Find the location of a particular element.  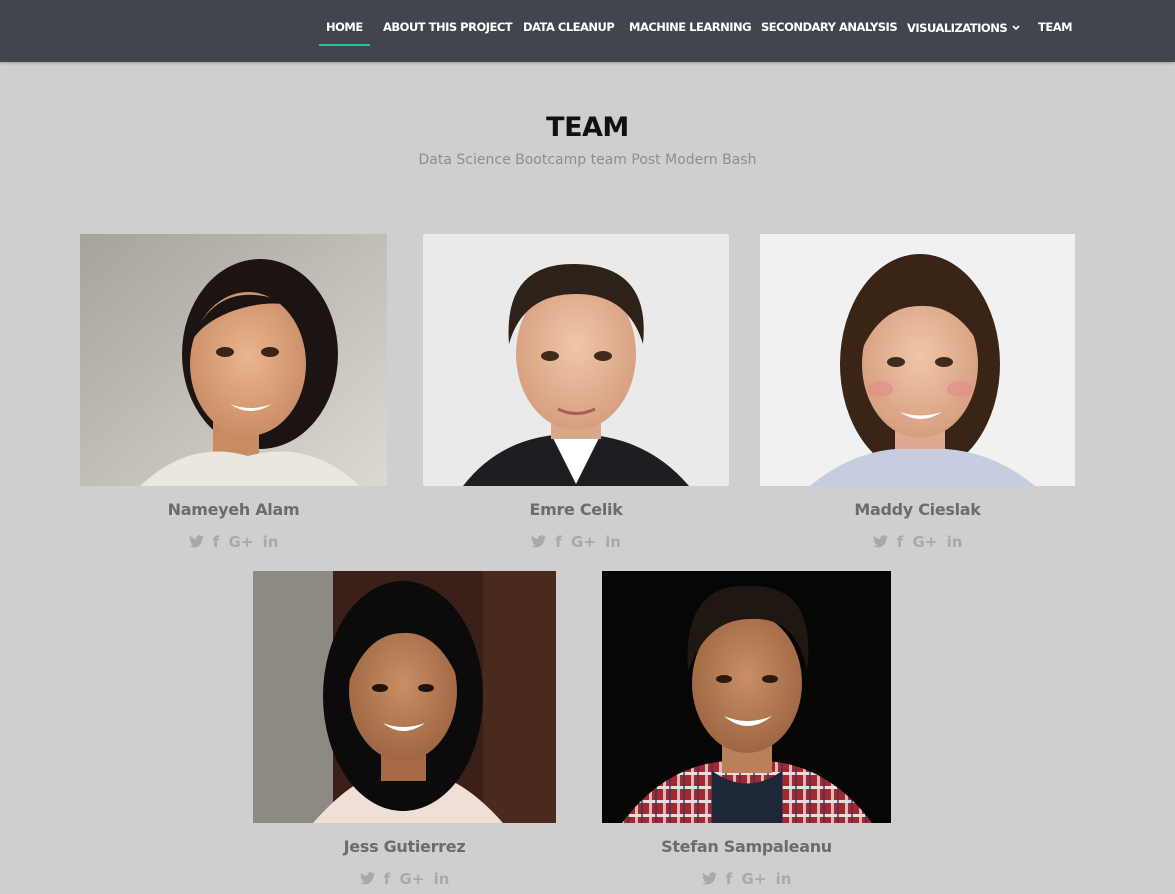

team-card: Stefan Sampaleanu f G+ in is located at coordinates (746, 732).